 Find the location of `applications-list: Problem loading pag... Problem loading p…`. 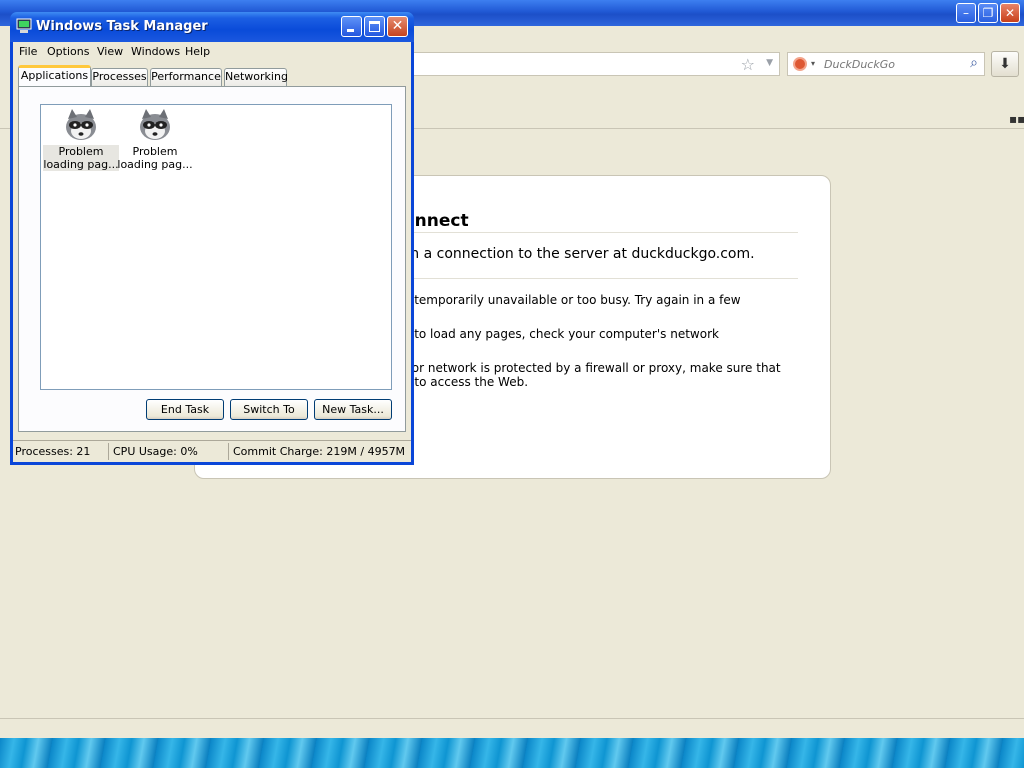

applications-list: Problem loading pag... Problem loading p… is located at coordinates (216, 247).